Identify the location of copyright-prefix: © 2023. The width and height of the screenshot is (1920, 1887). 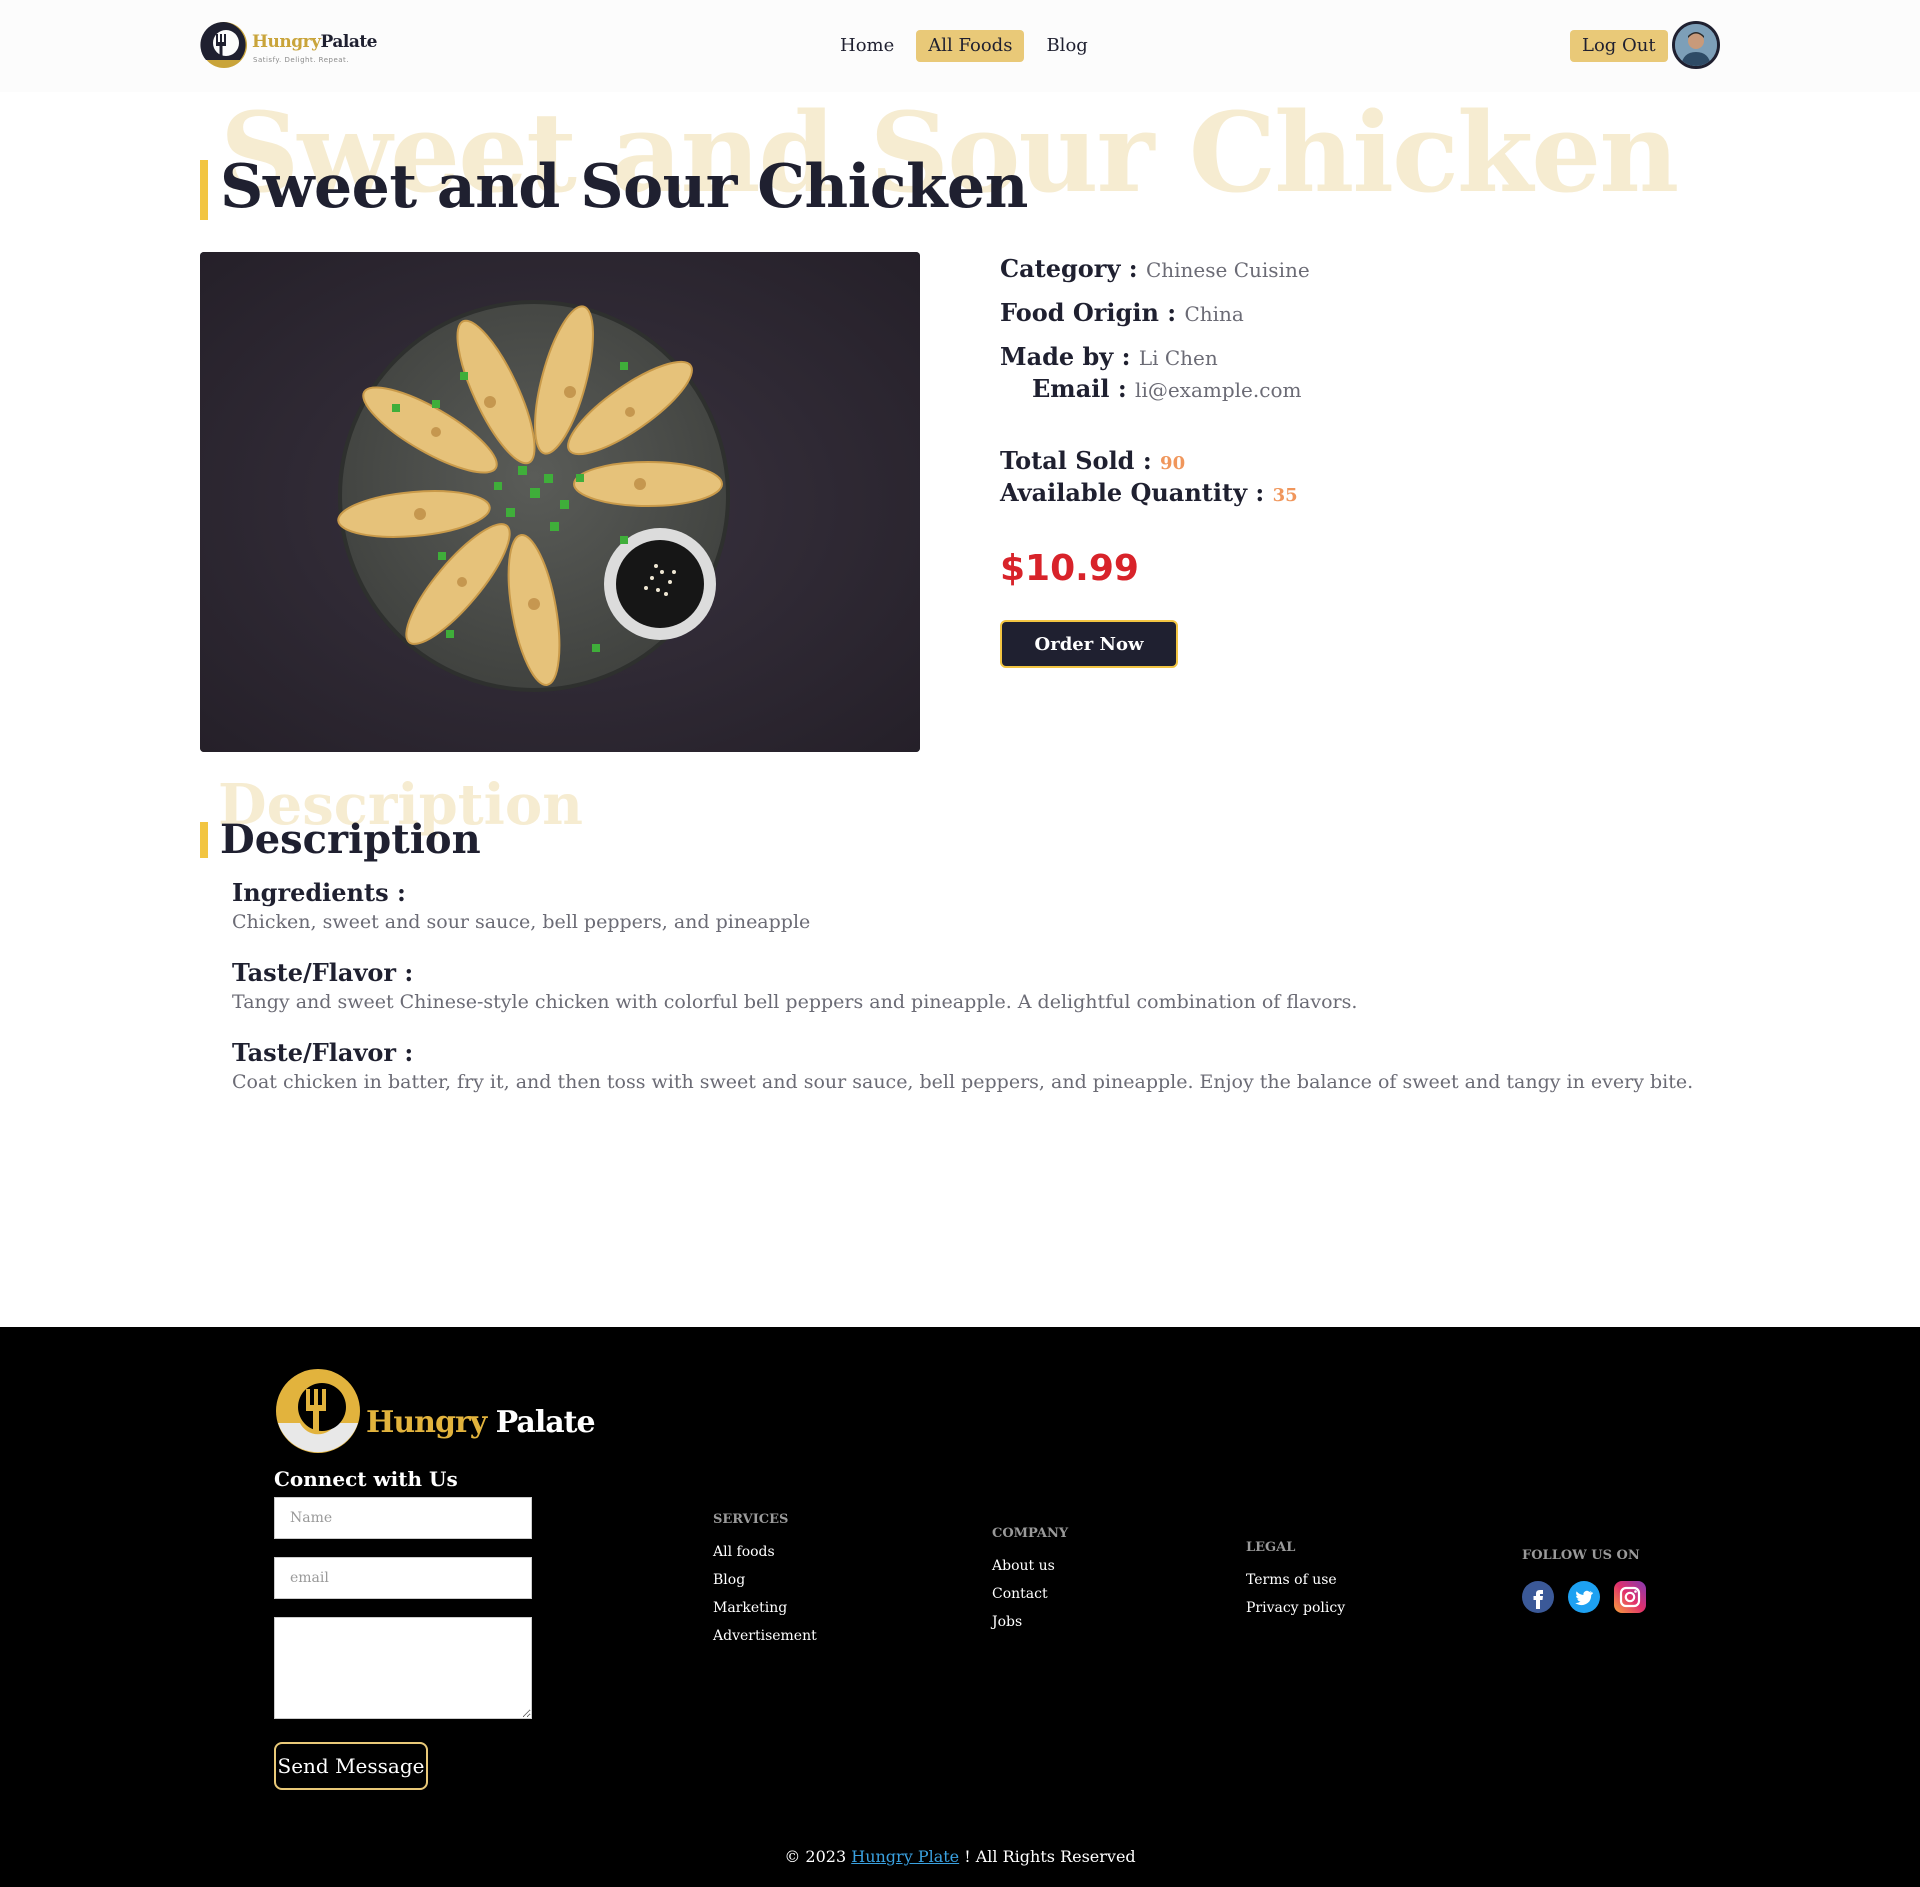
(815, 1856).